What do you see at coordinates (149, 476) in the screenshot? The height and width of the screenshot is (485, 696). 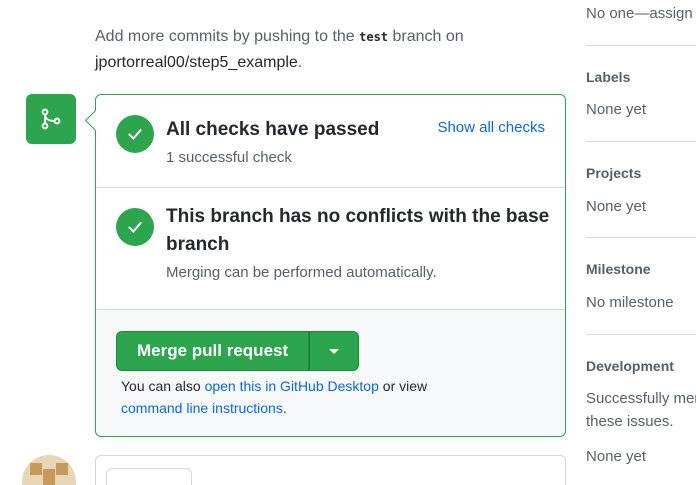 I see `tab-write` at bounding box center [149, 476].